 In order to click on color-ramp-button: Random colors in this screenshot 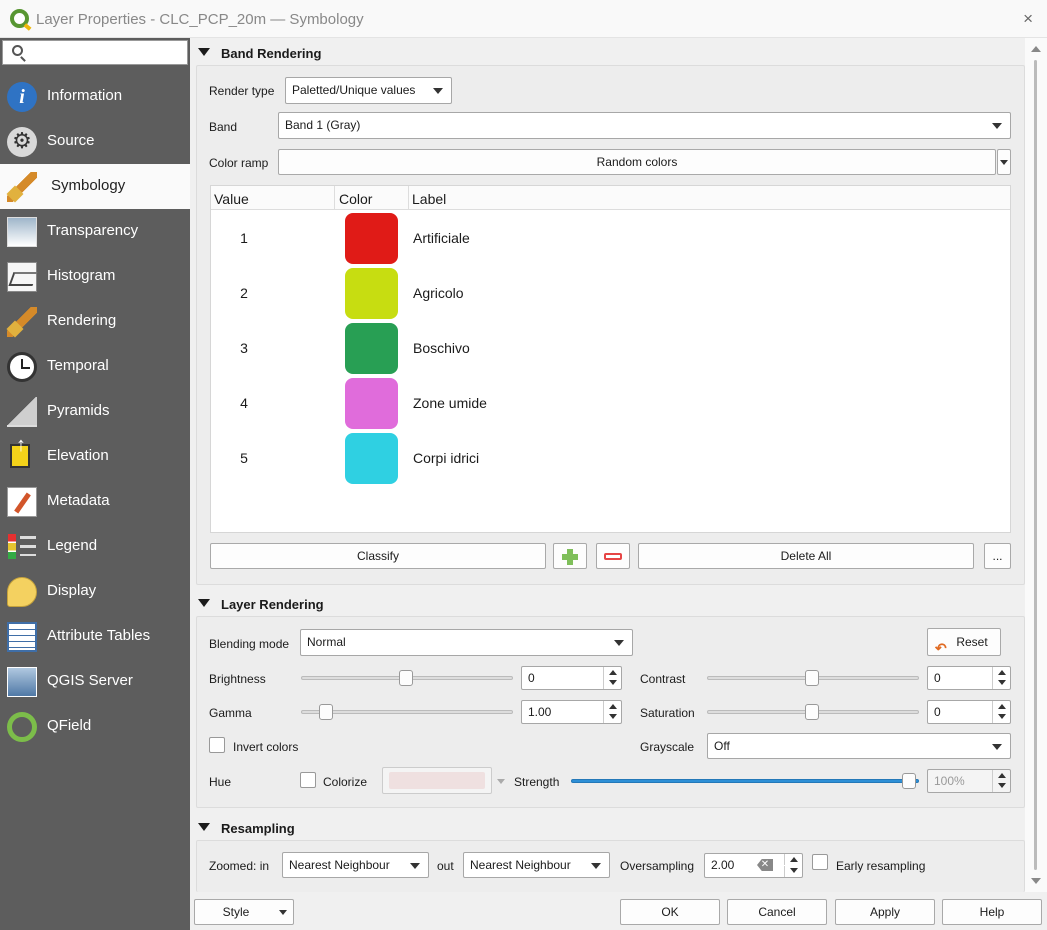, I will do `click(637, 162)`.